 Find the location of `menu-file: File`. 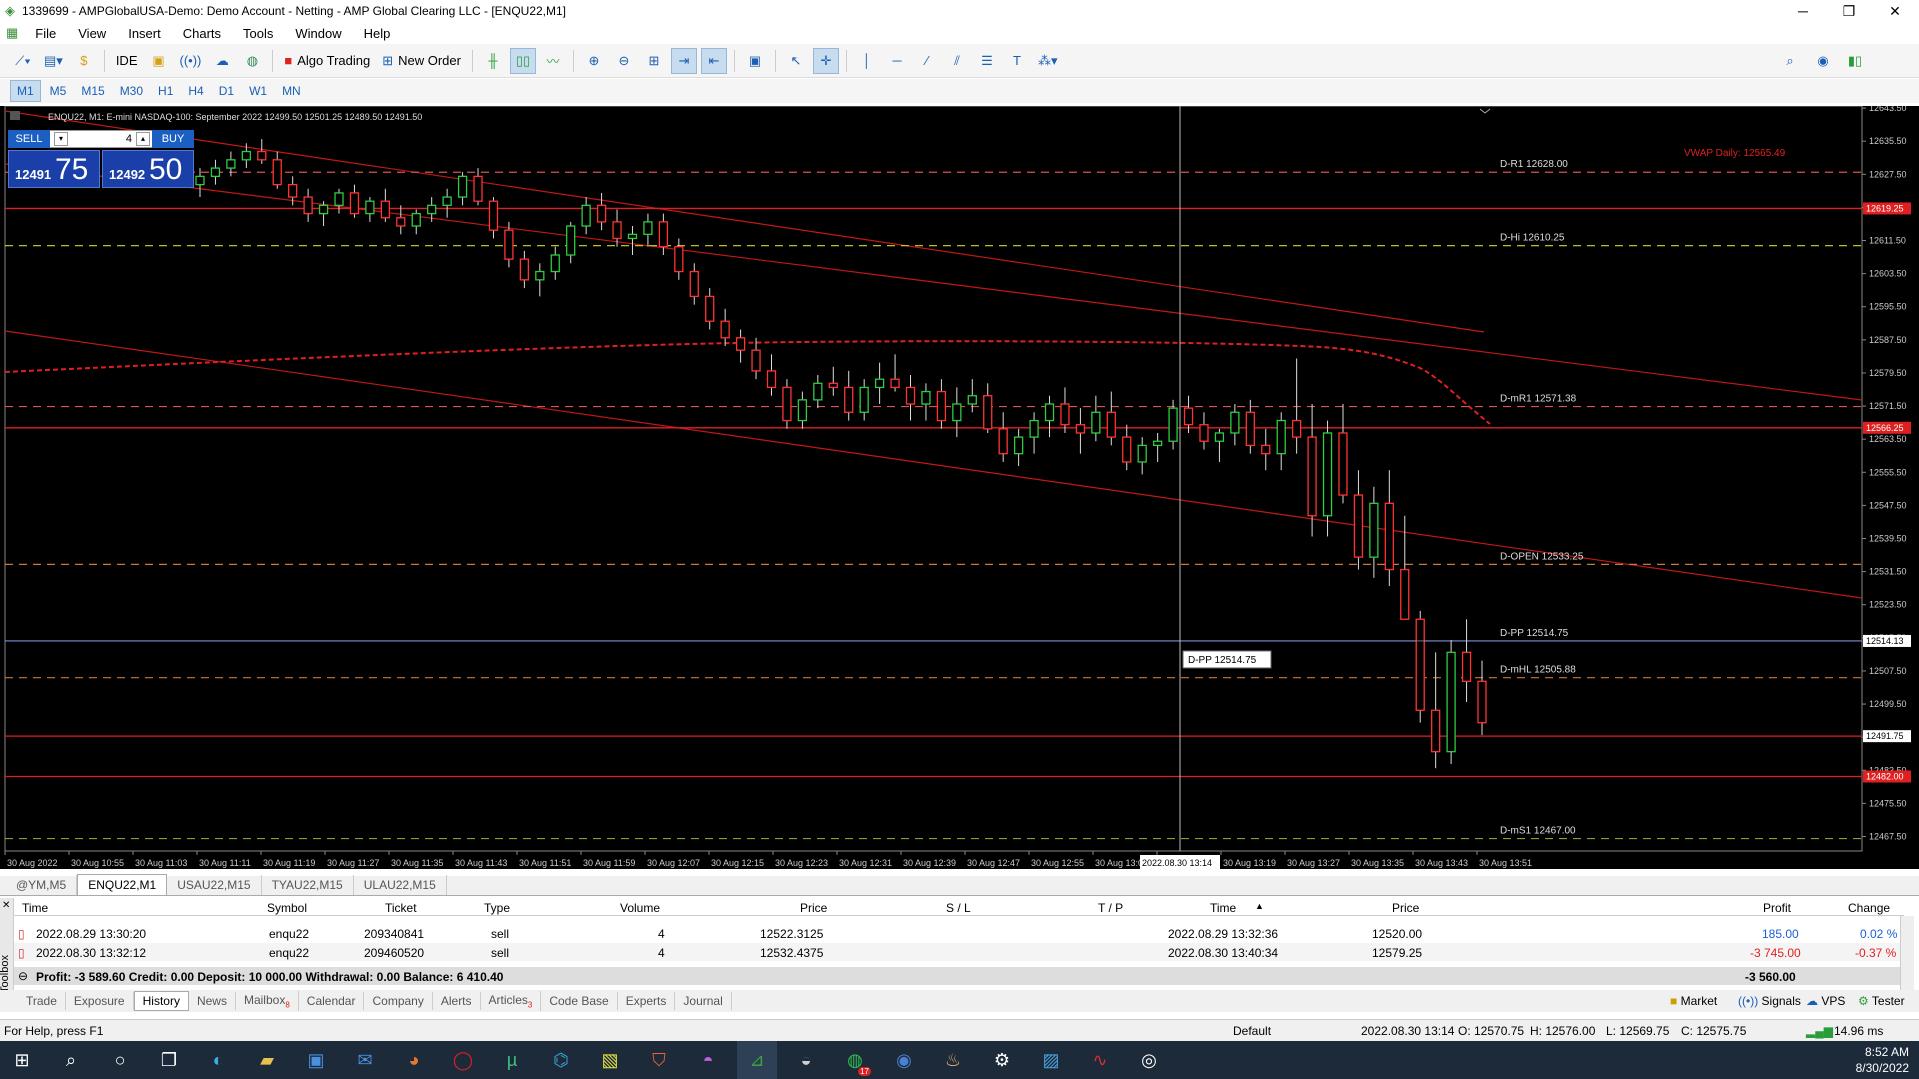

menu-file: File is located at coordinates (45, 33).